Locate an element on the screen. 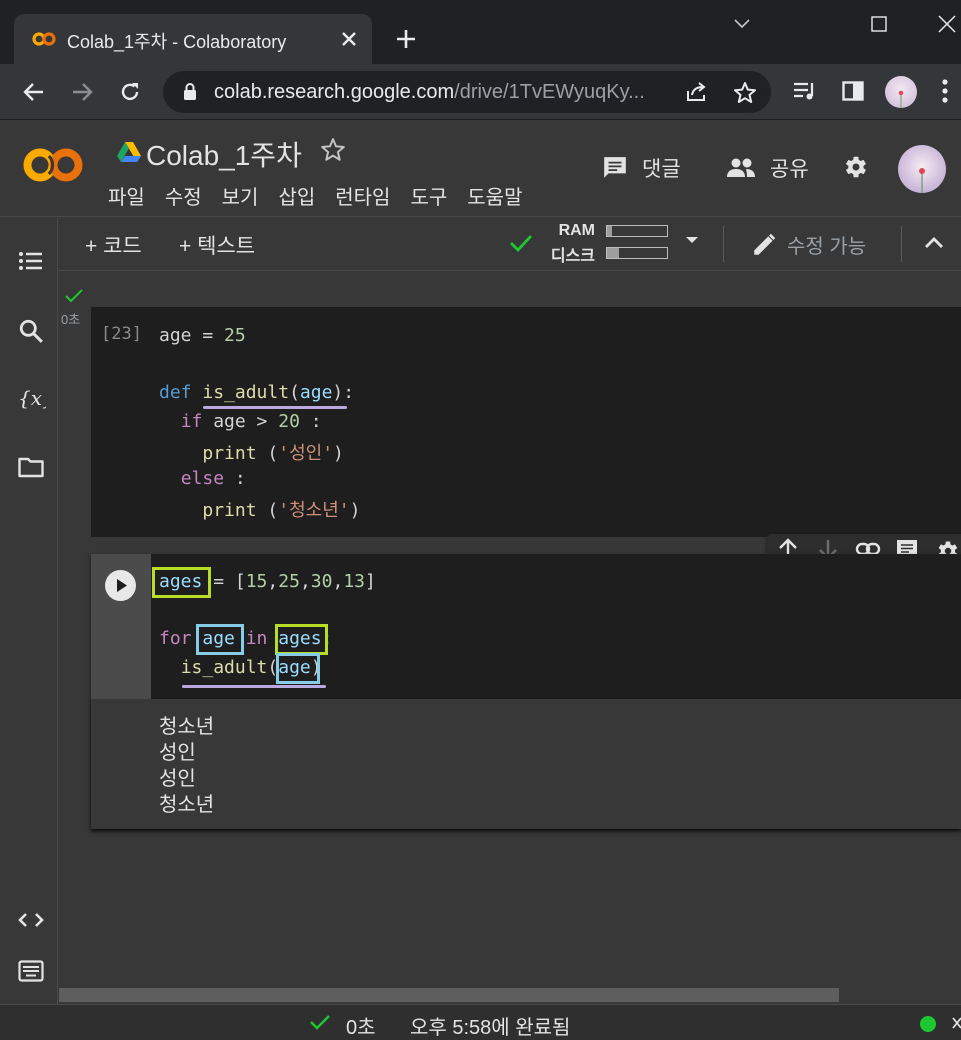 This screenshot has width=961, height=1040. cell-output: 청소년 성인 성인 청소년 is located at coordinates (526, 764).